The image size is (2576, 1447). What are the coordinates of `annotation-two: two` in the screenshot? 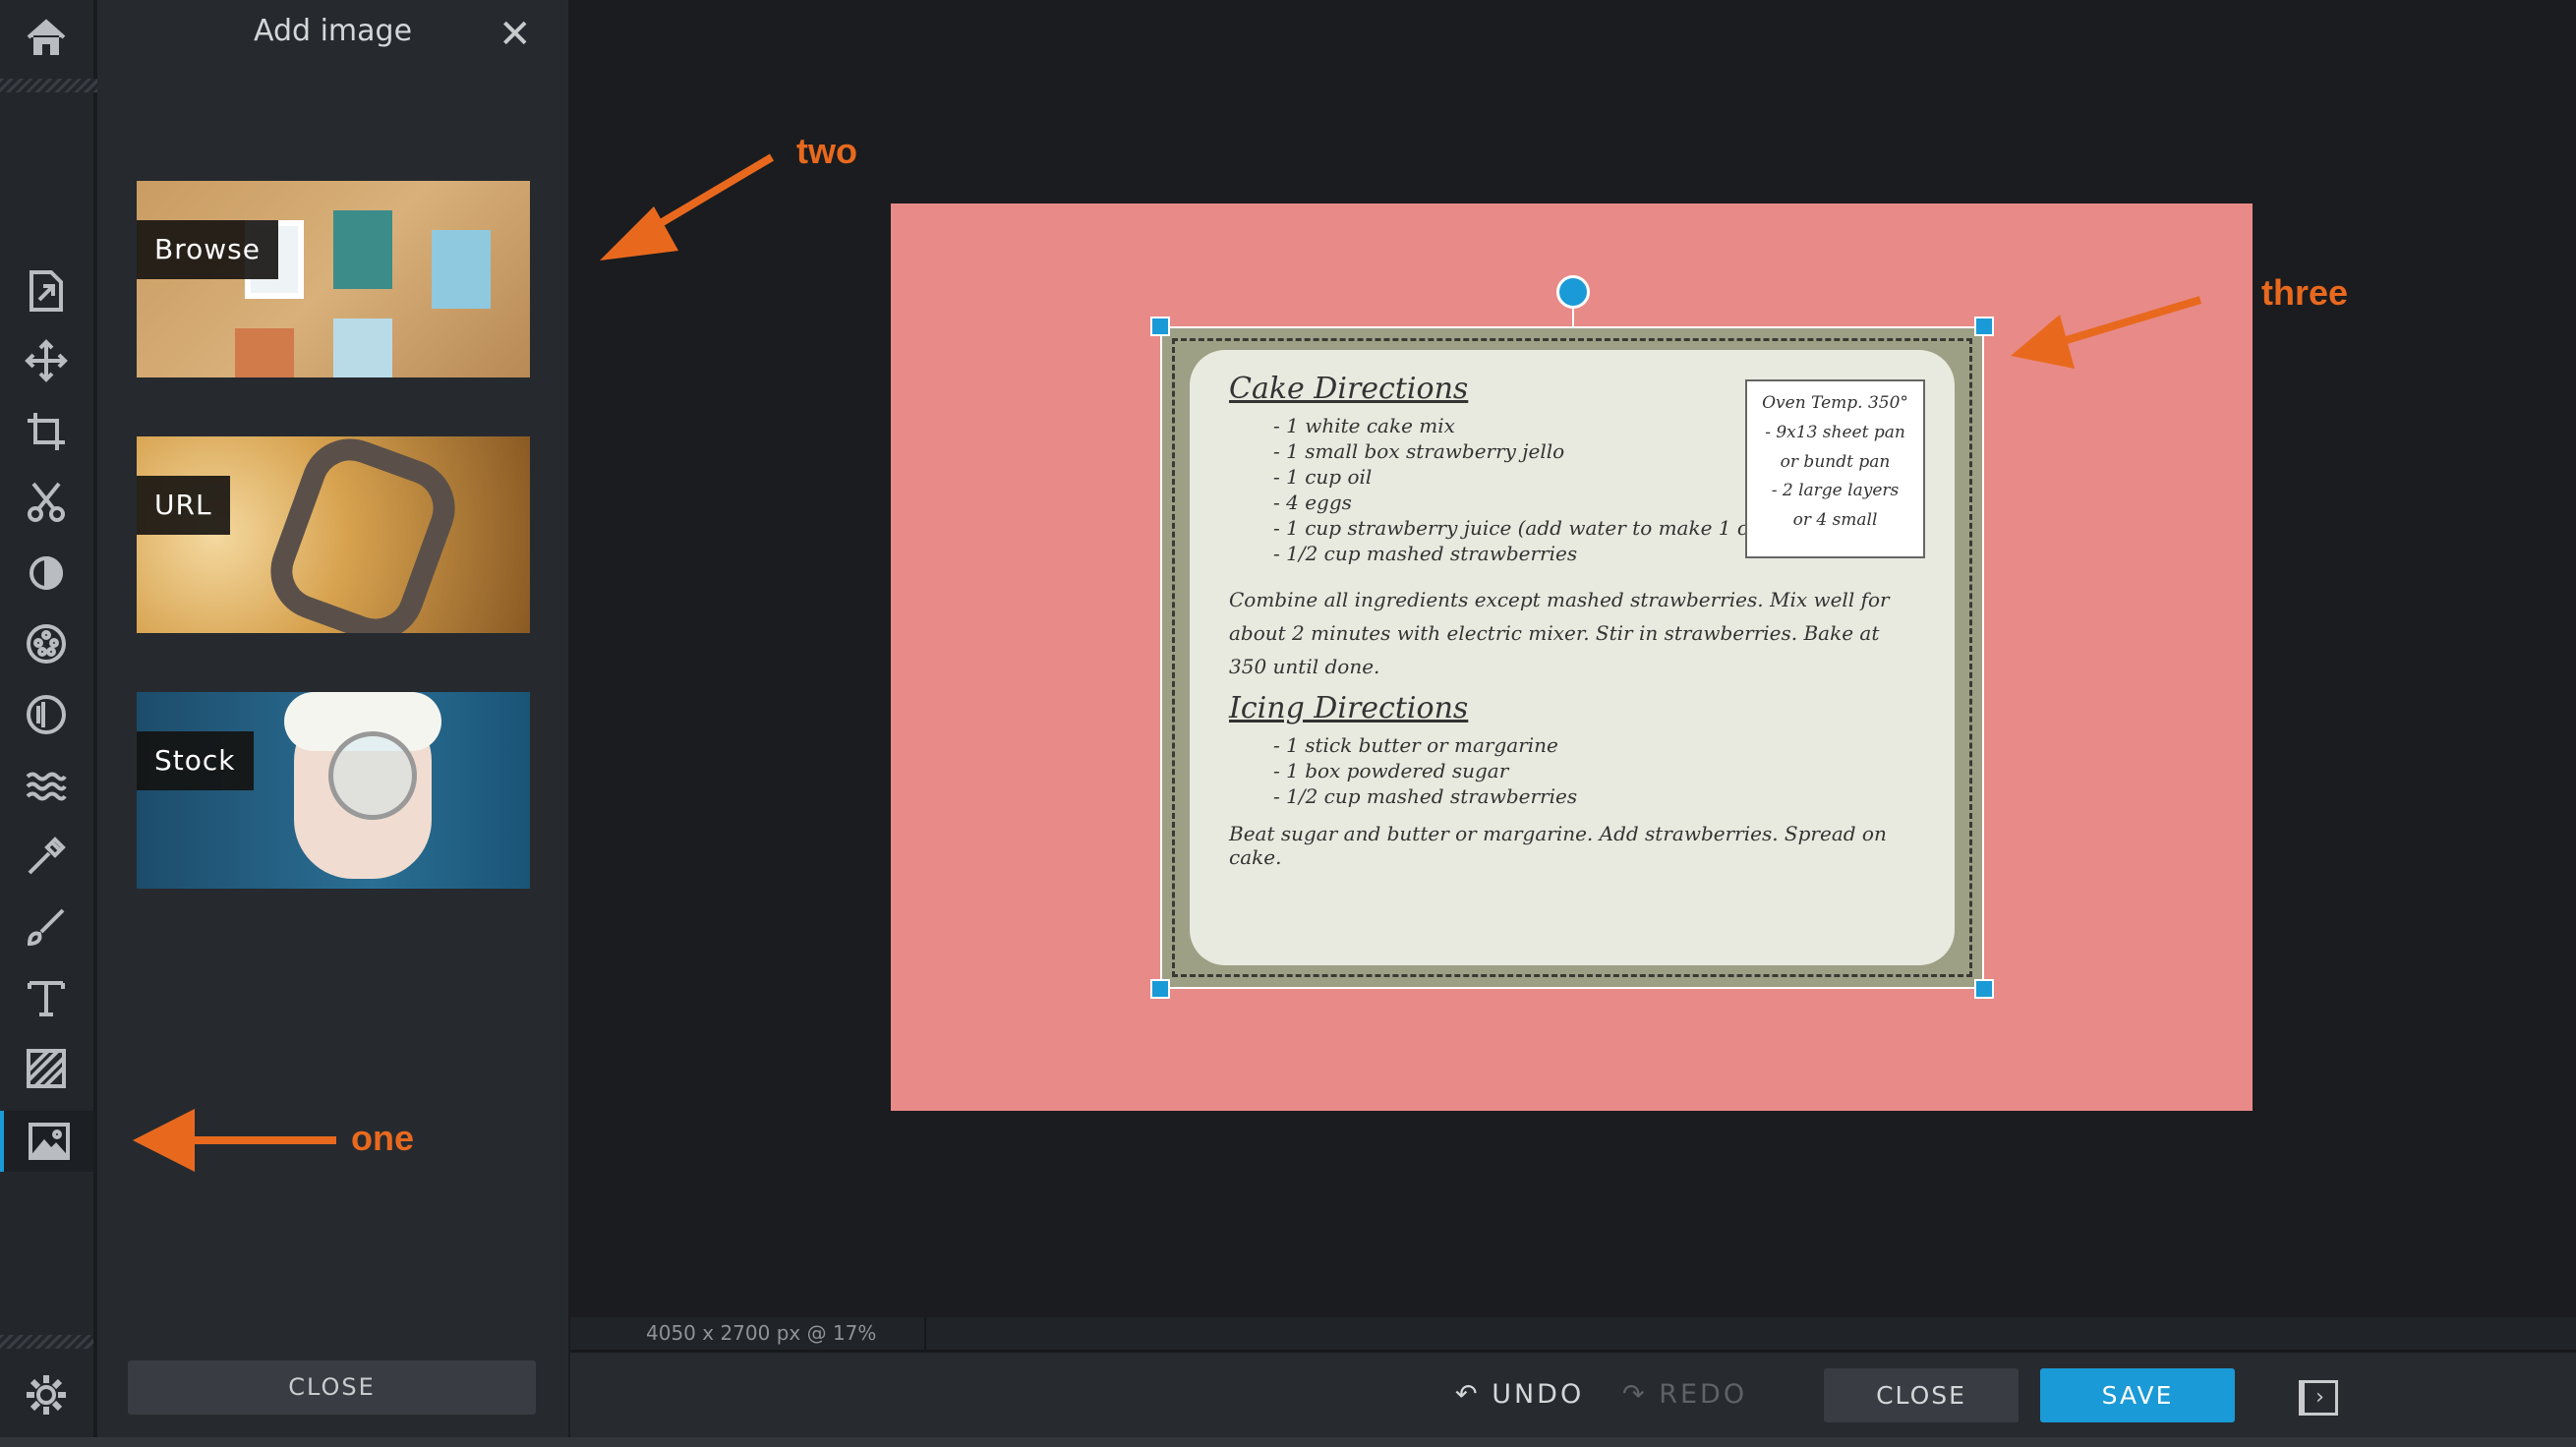 It's located at (826, 151).